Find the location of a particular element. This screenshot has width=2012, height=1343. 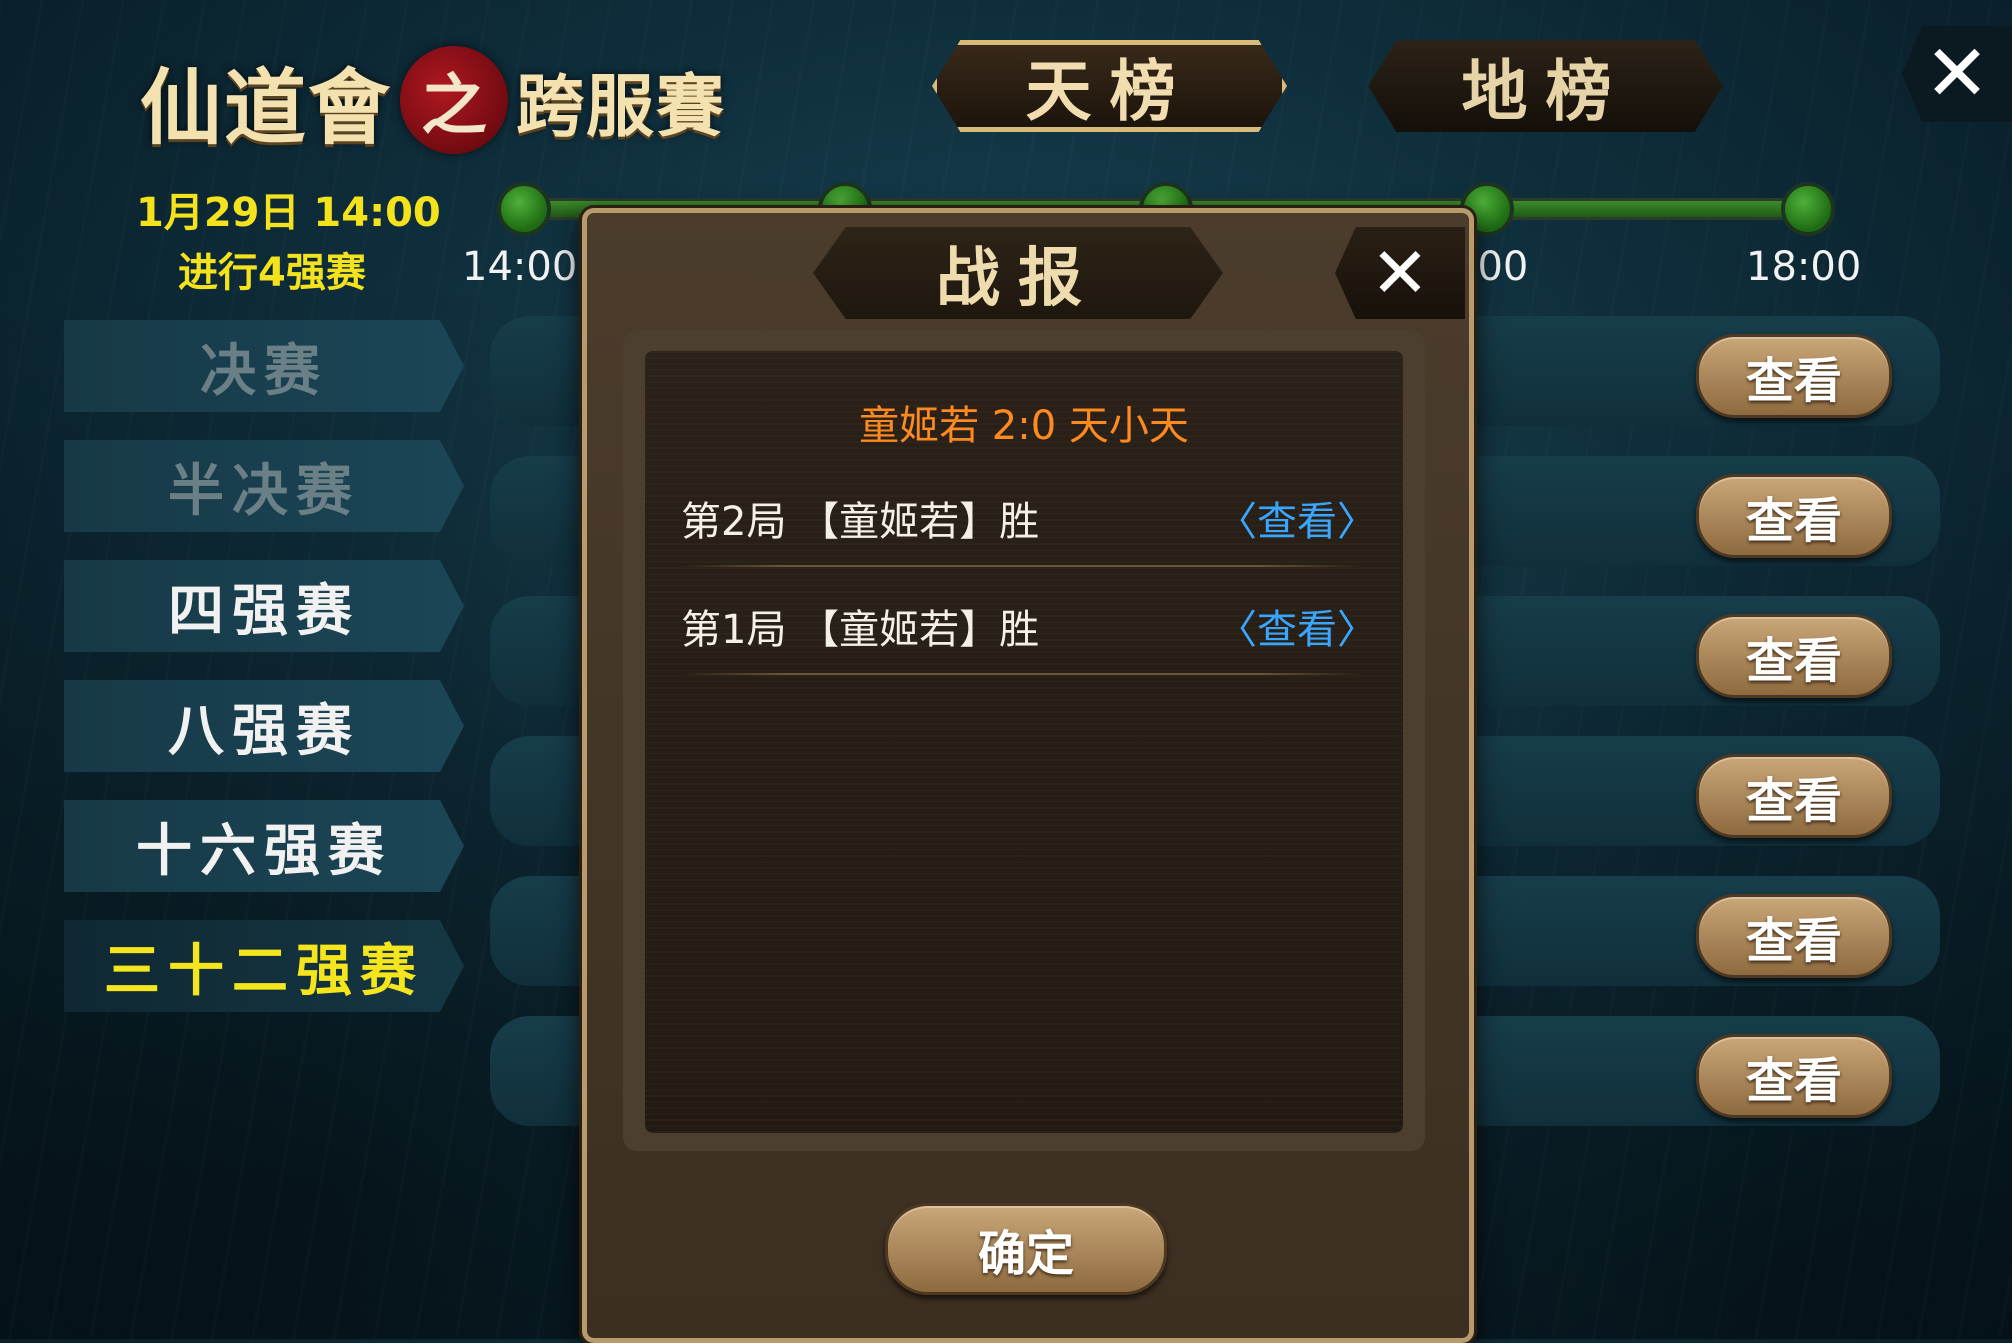

round-result: 第2局 【童姬若】胜 is located at coordinates (860, 522).